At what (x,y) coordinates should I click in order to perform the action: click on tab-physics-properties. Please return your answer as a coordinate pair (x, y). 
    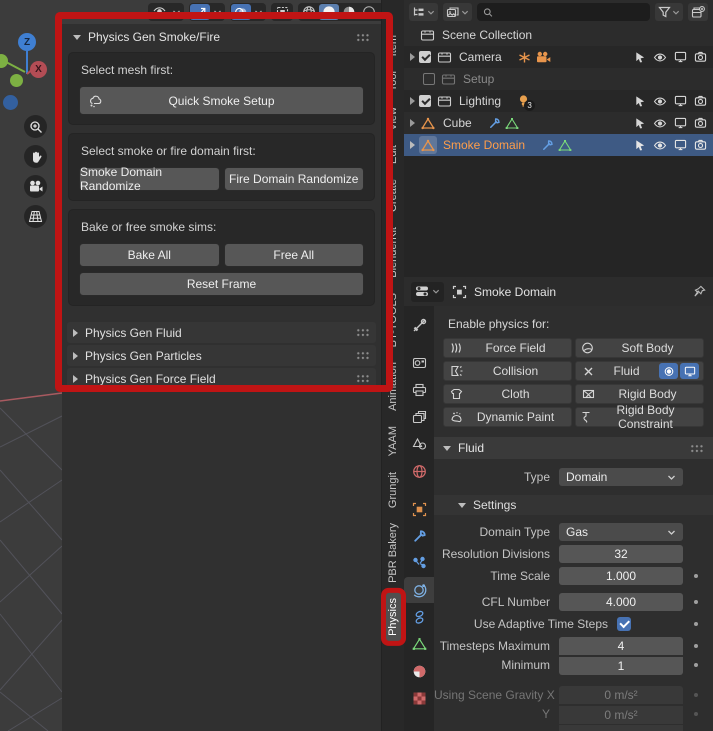
    Looking at the image, I should click on (419, 590).